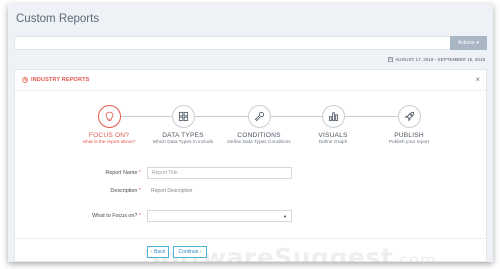 The width and height of the screenshot is (500, 269). Describe the element at coordinates (415, 256) in the screenshot. I see `watermark-suffix: .com` at that location.